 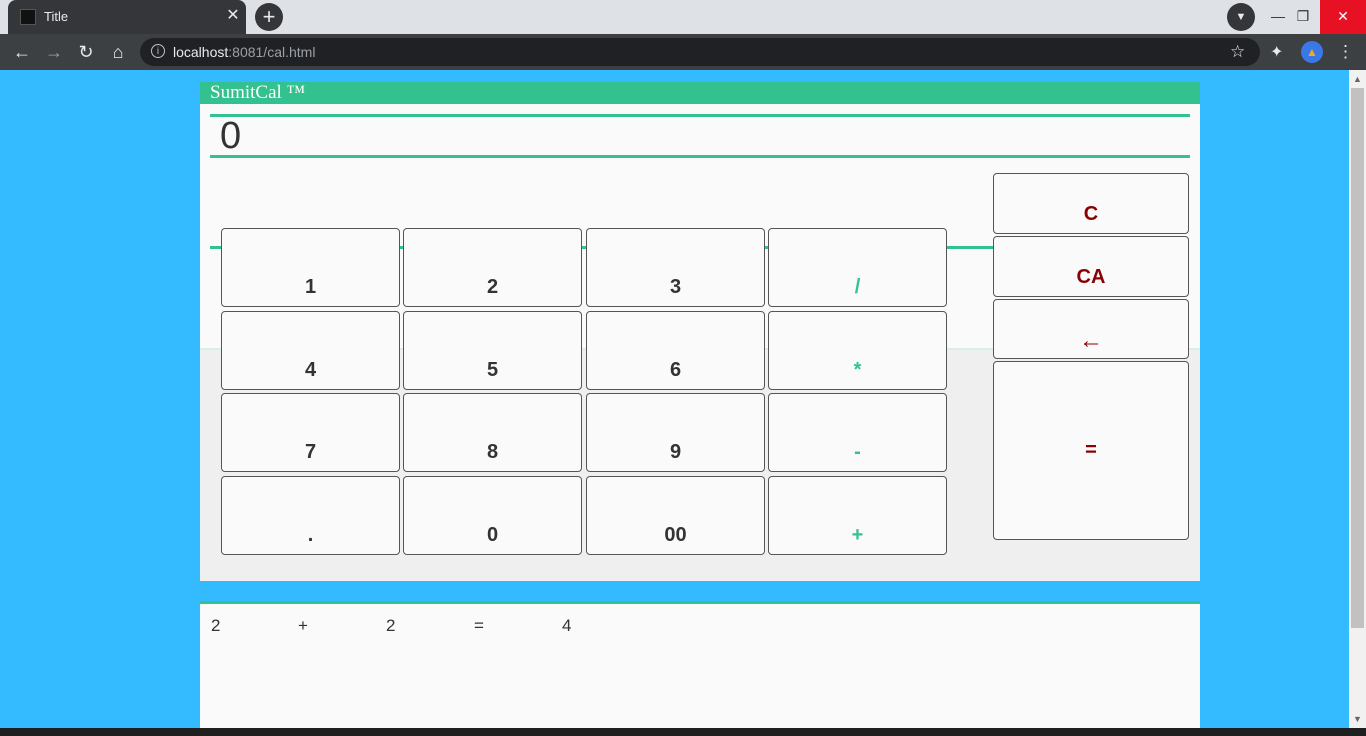 What do you see at coordinates (310, 432) in the screenshot?
I see `key-digit: 7` at bounding box center [310, 432].